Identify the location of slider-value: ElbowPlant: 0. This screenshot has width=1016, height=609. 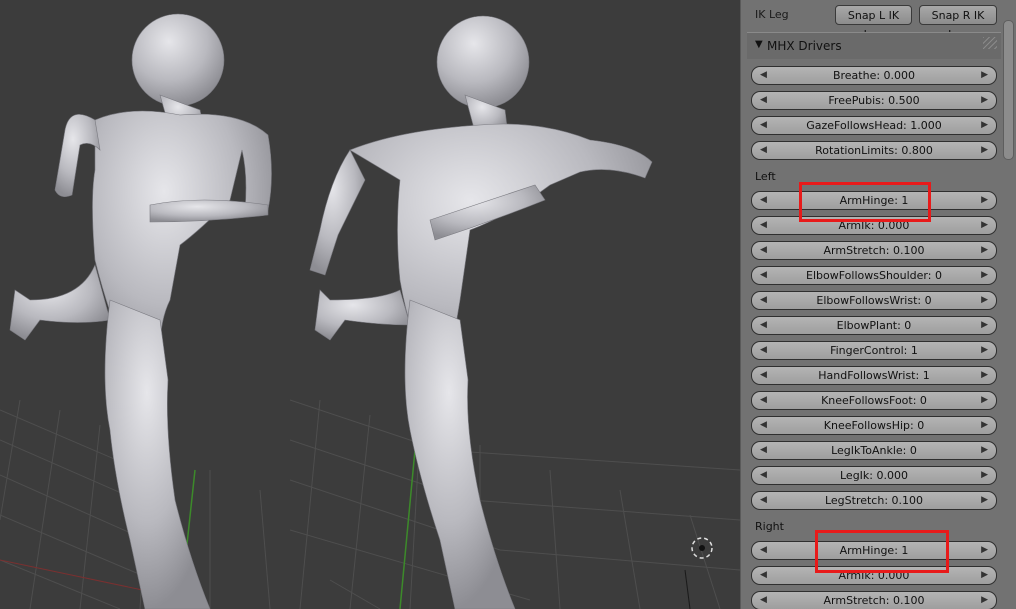
(874, 325).